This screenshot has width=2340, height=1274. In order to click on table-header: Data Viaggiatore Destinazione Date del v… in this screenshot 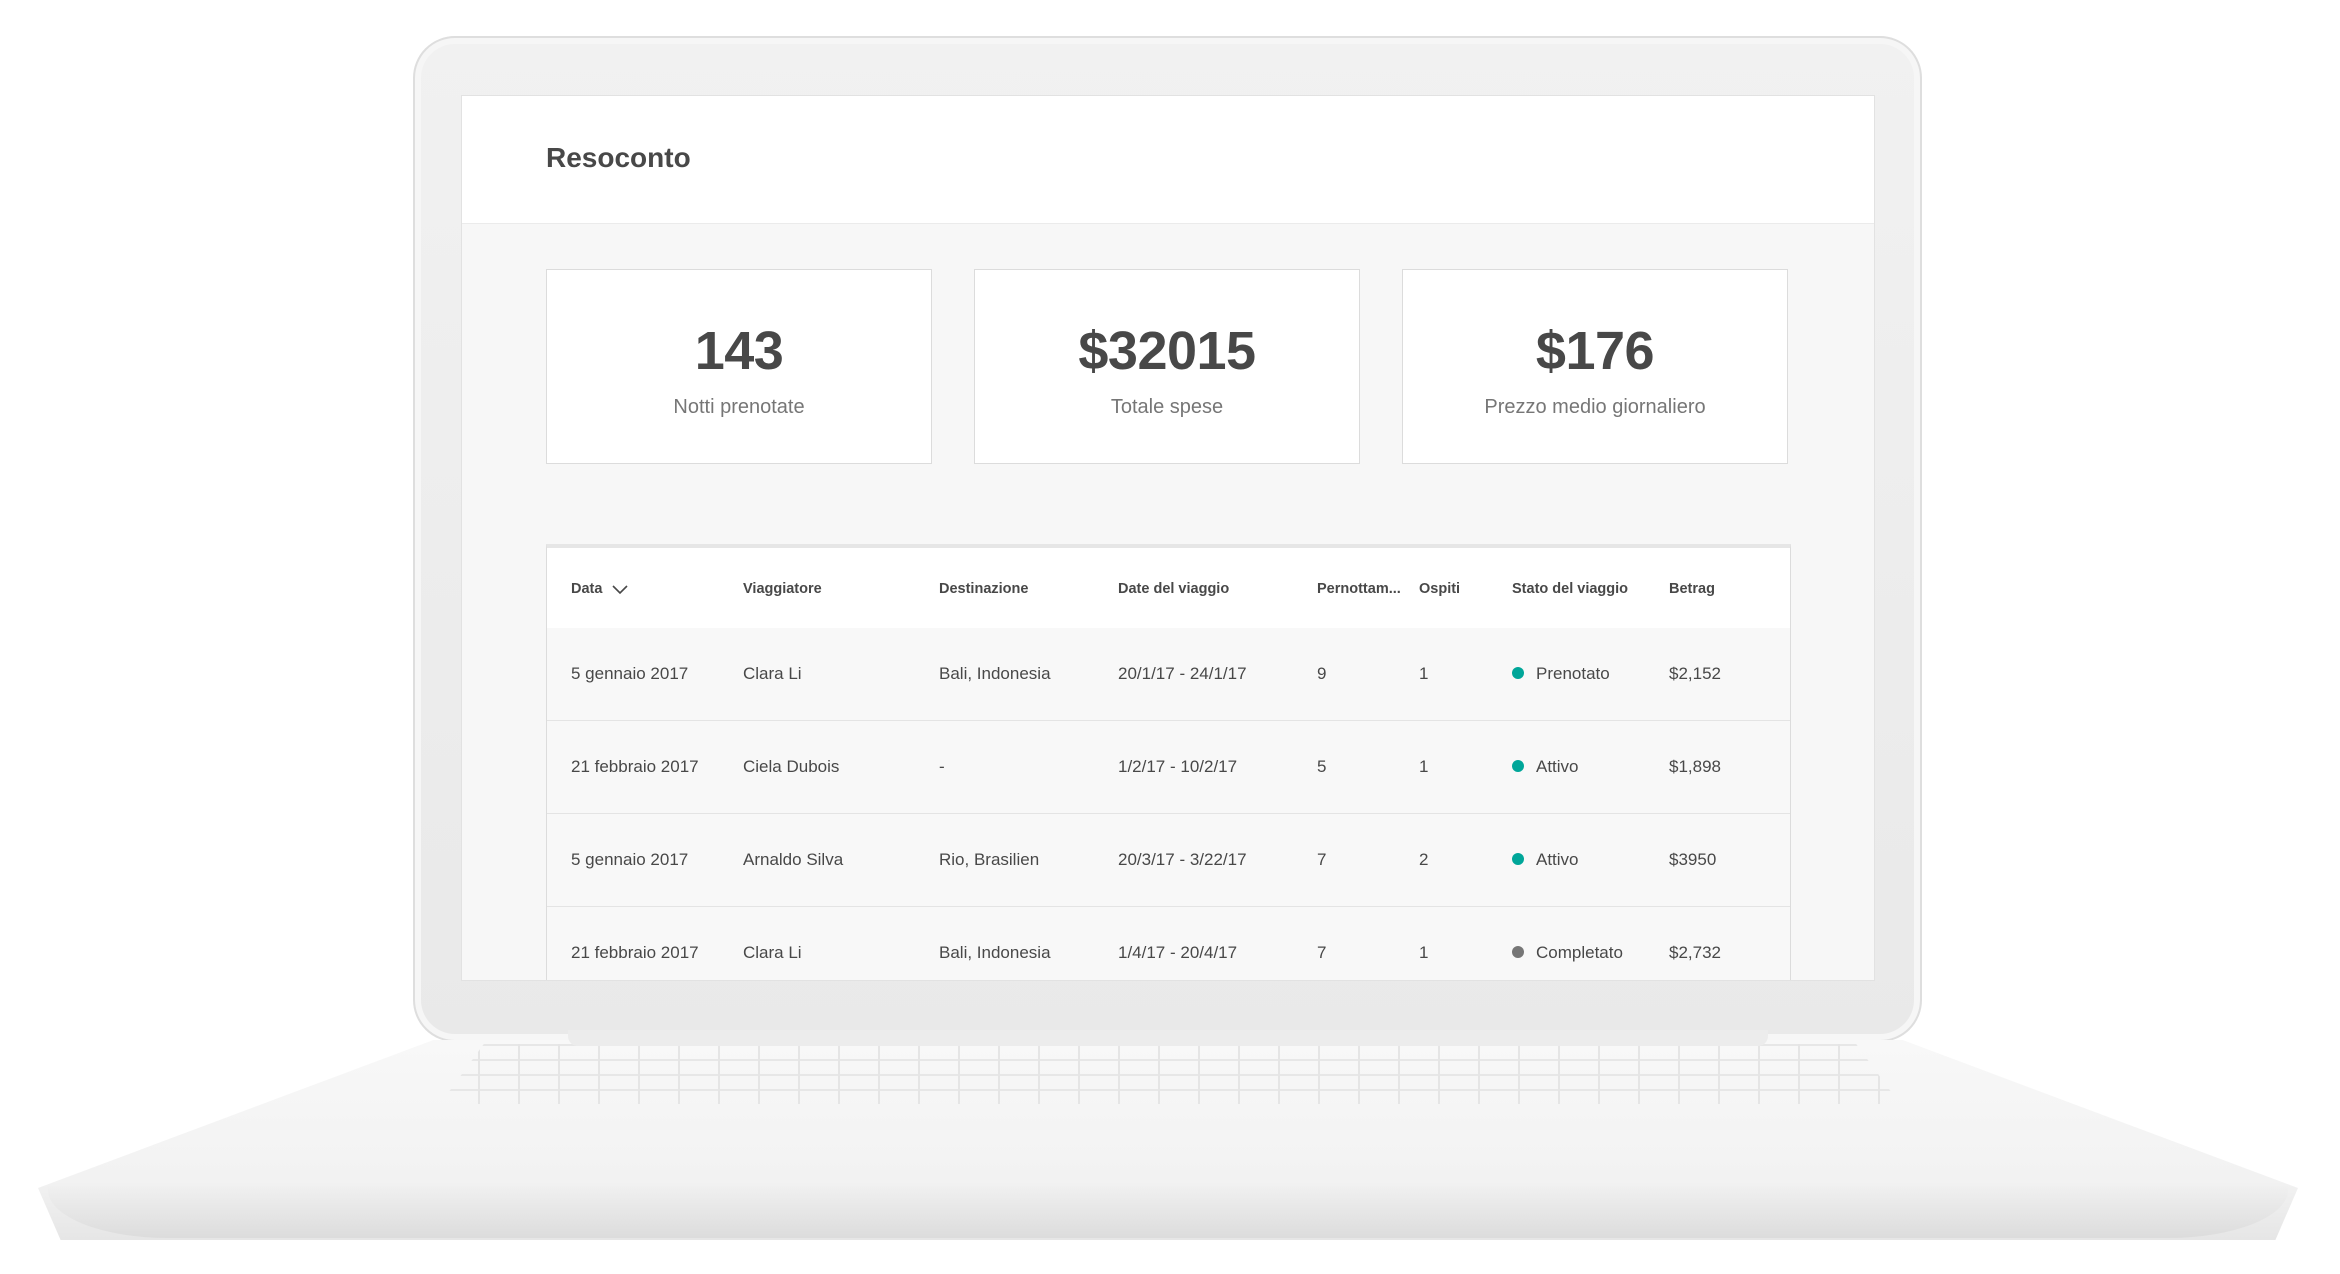, I will do `click(1168, 588)`.